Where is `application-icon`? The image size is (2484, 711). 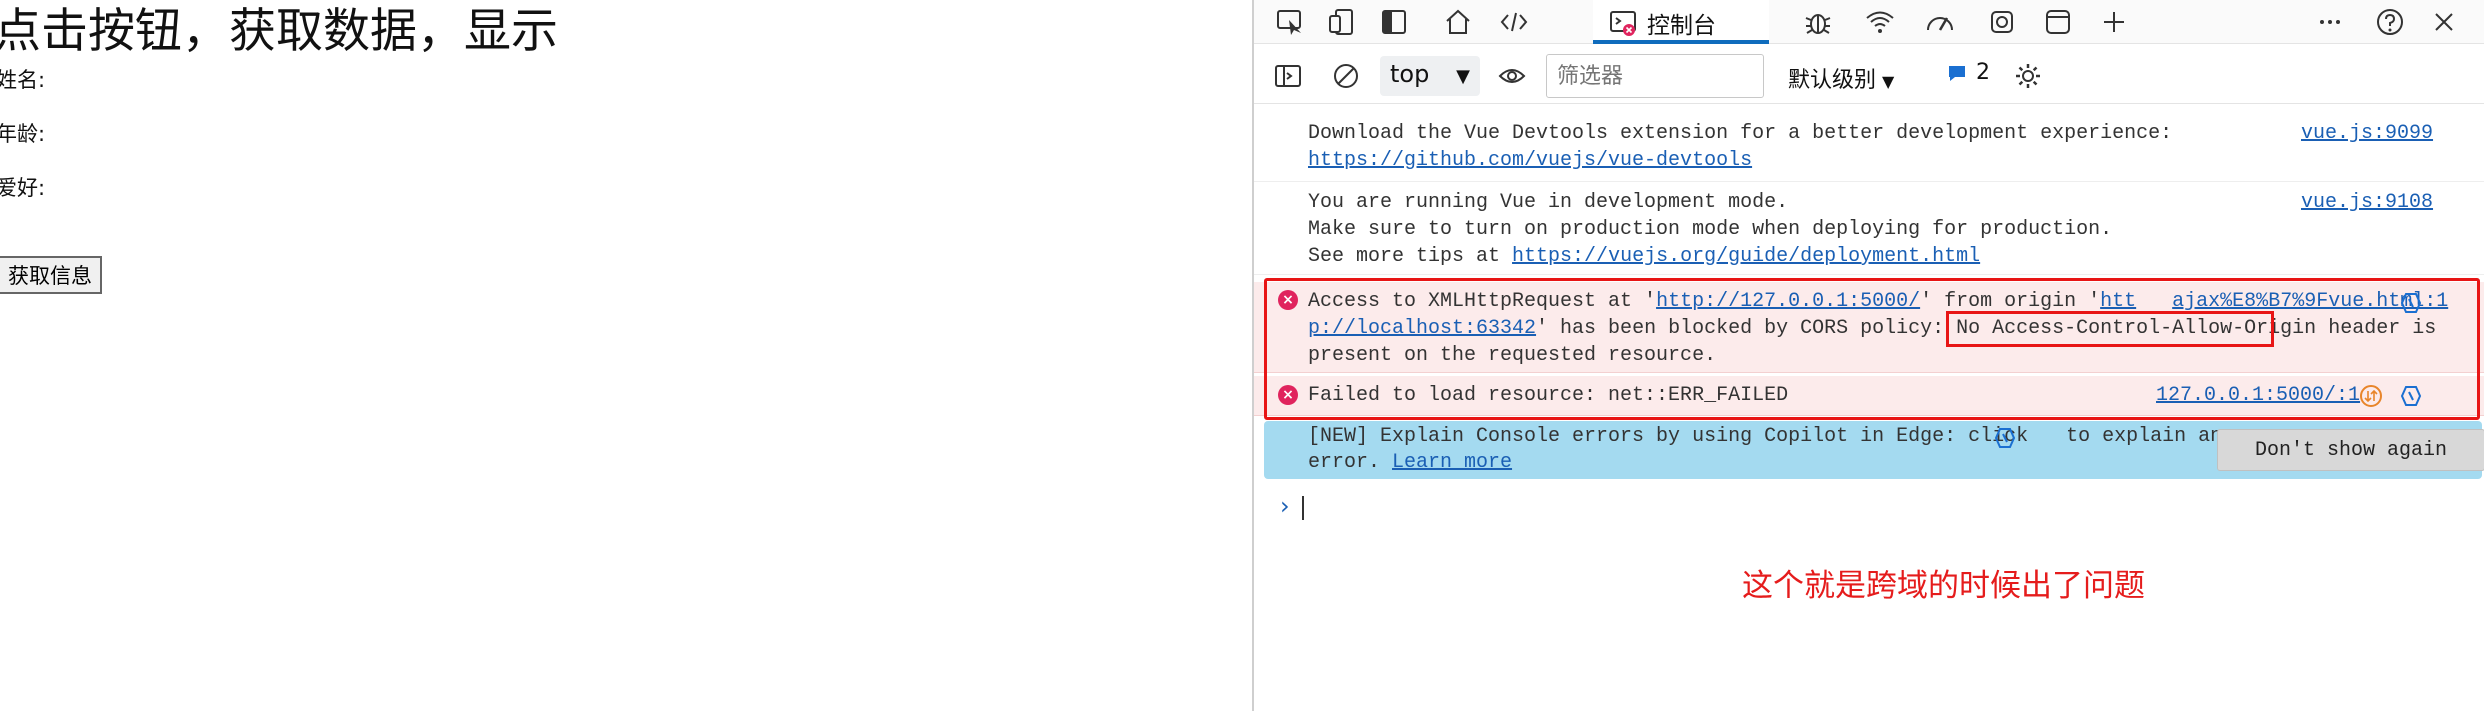
application-icon is located at coordinates (2058, 22).